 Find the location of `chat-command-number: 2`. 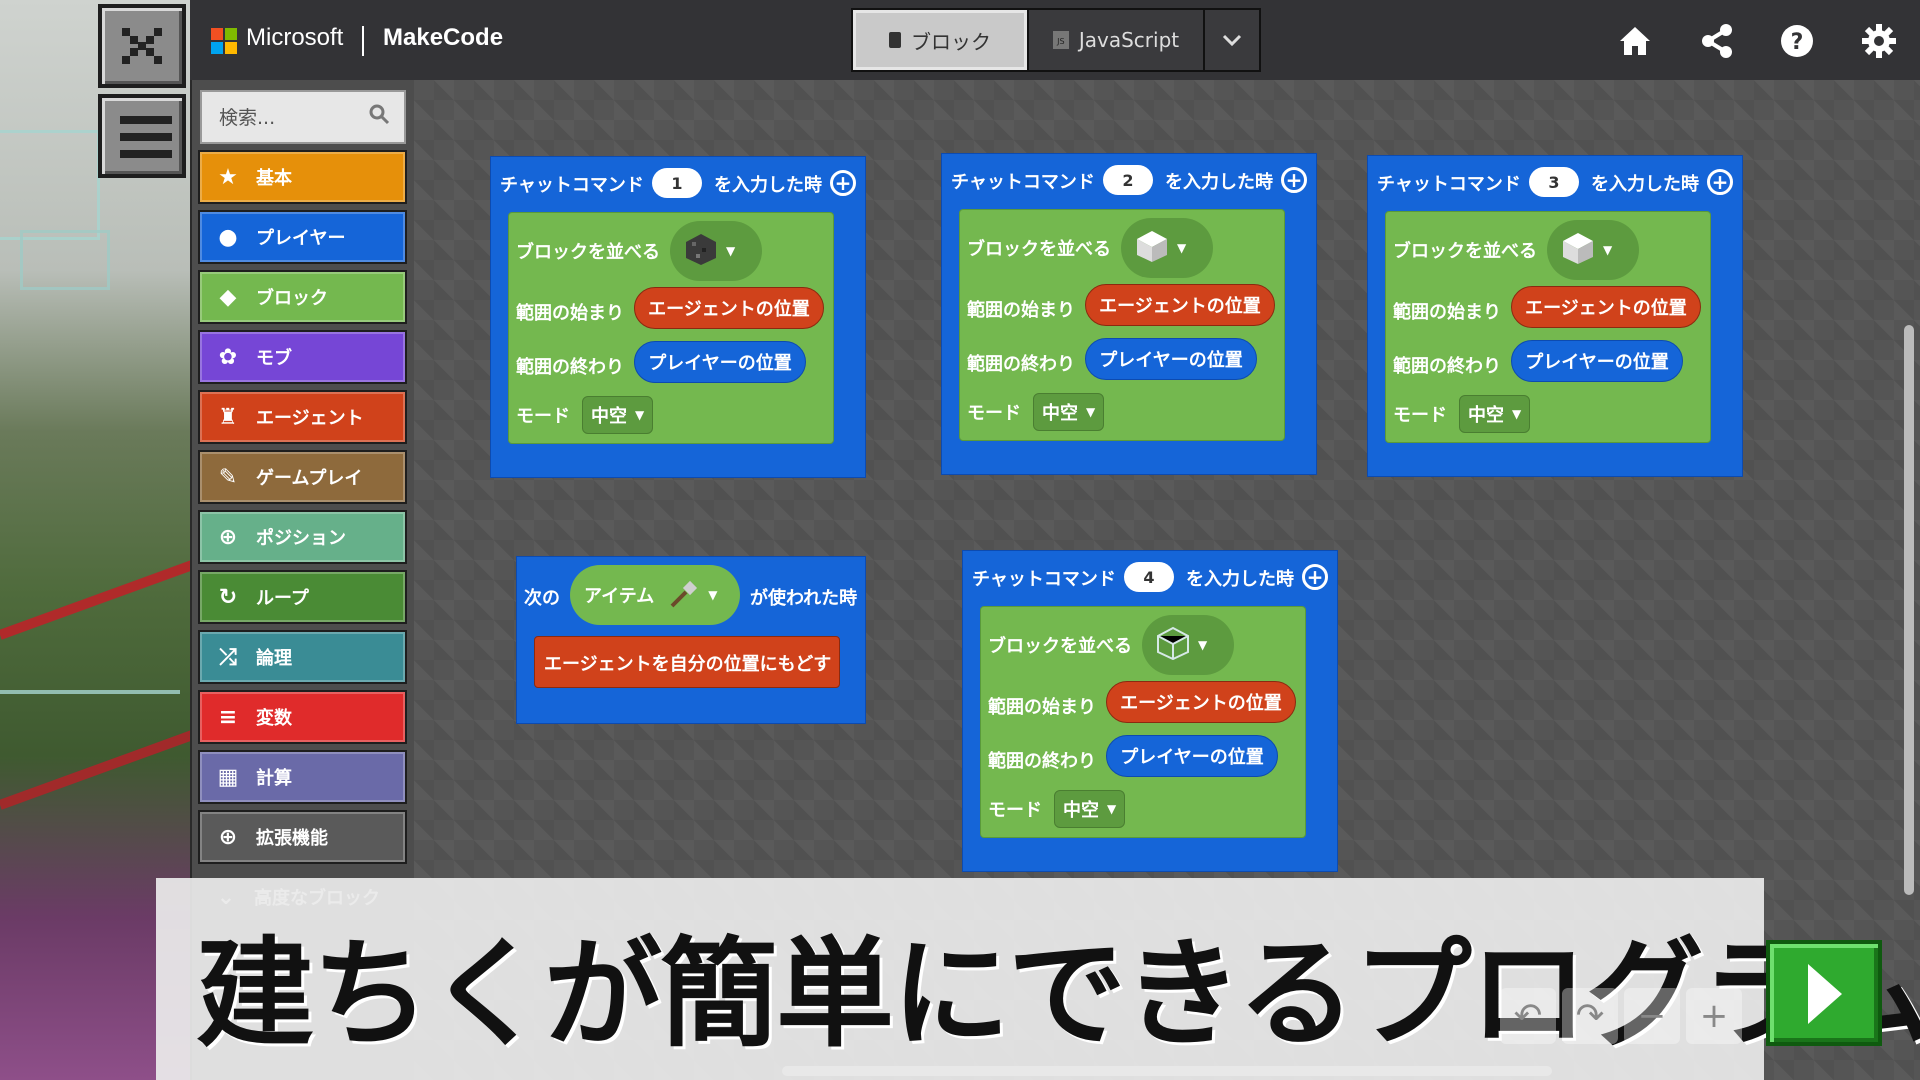

chat-command-number: 2 is located at coordinates (1128, 180).